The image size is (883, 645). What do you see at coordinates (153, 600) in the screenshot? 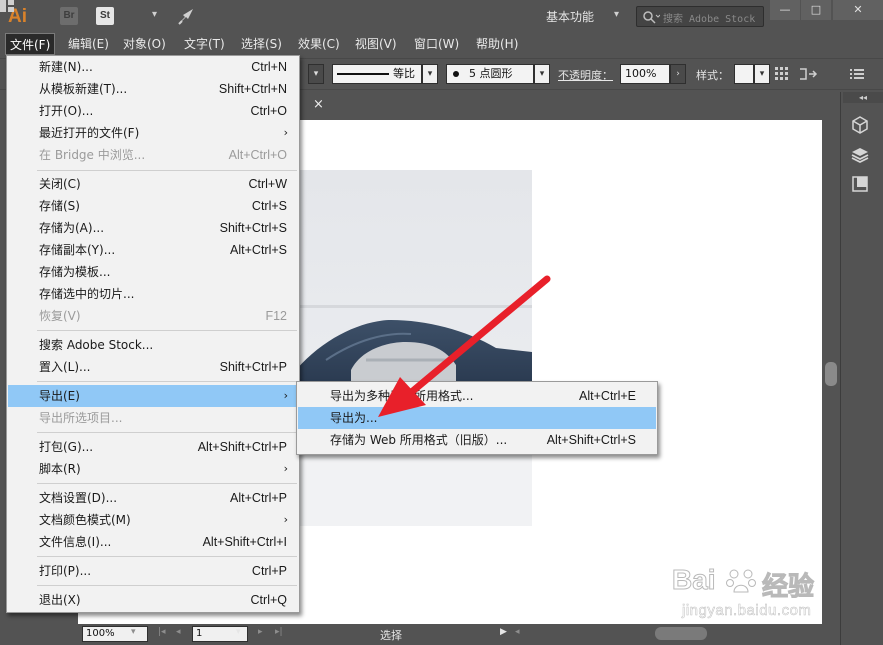
I see `menu-item-exit: 退出(X) Ctrl+Q` at bounding box center [153, 600].